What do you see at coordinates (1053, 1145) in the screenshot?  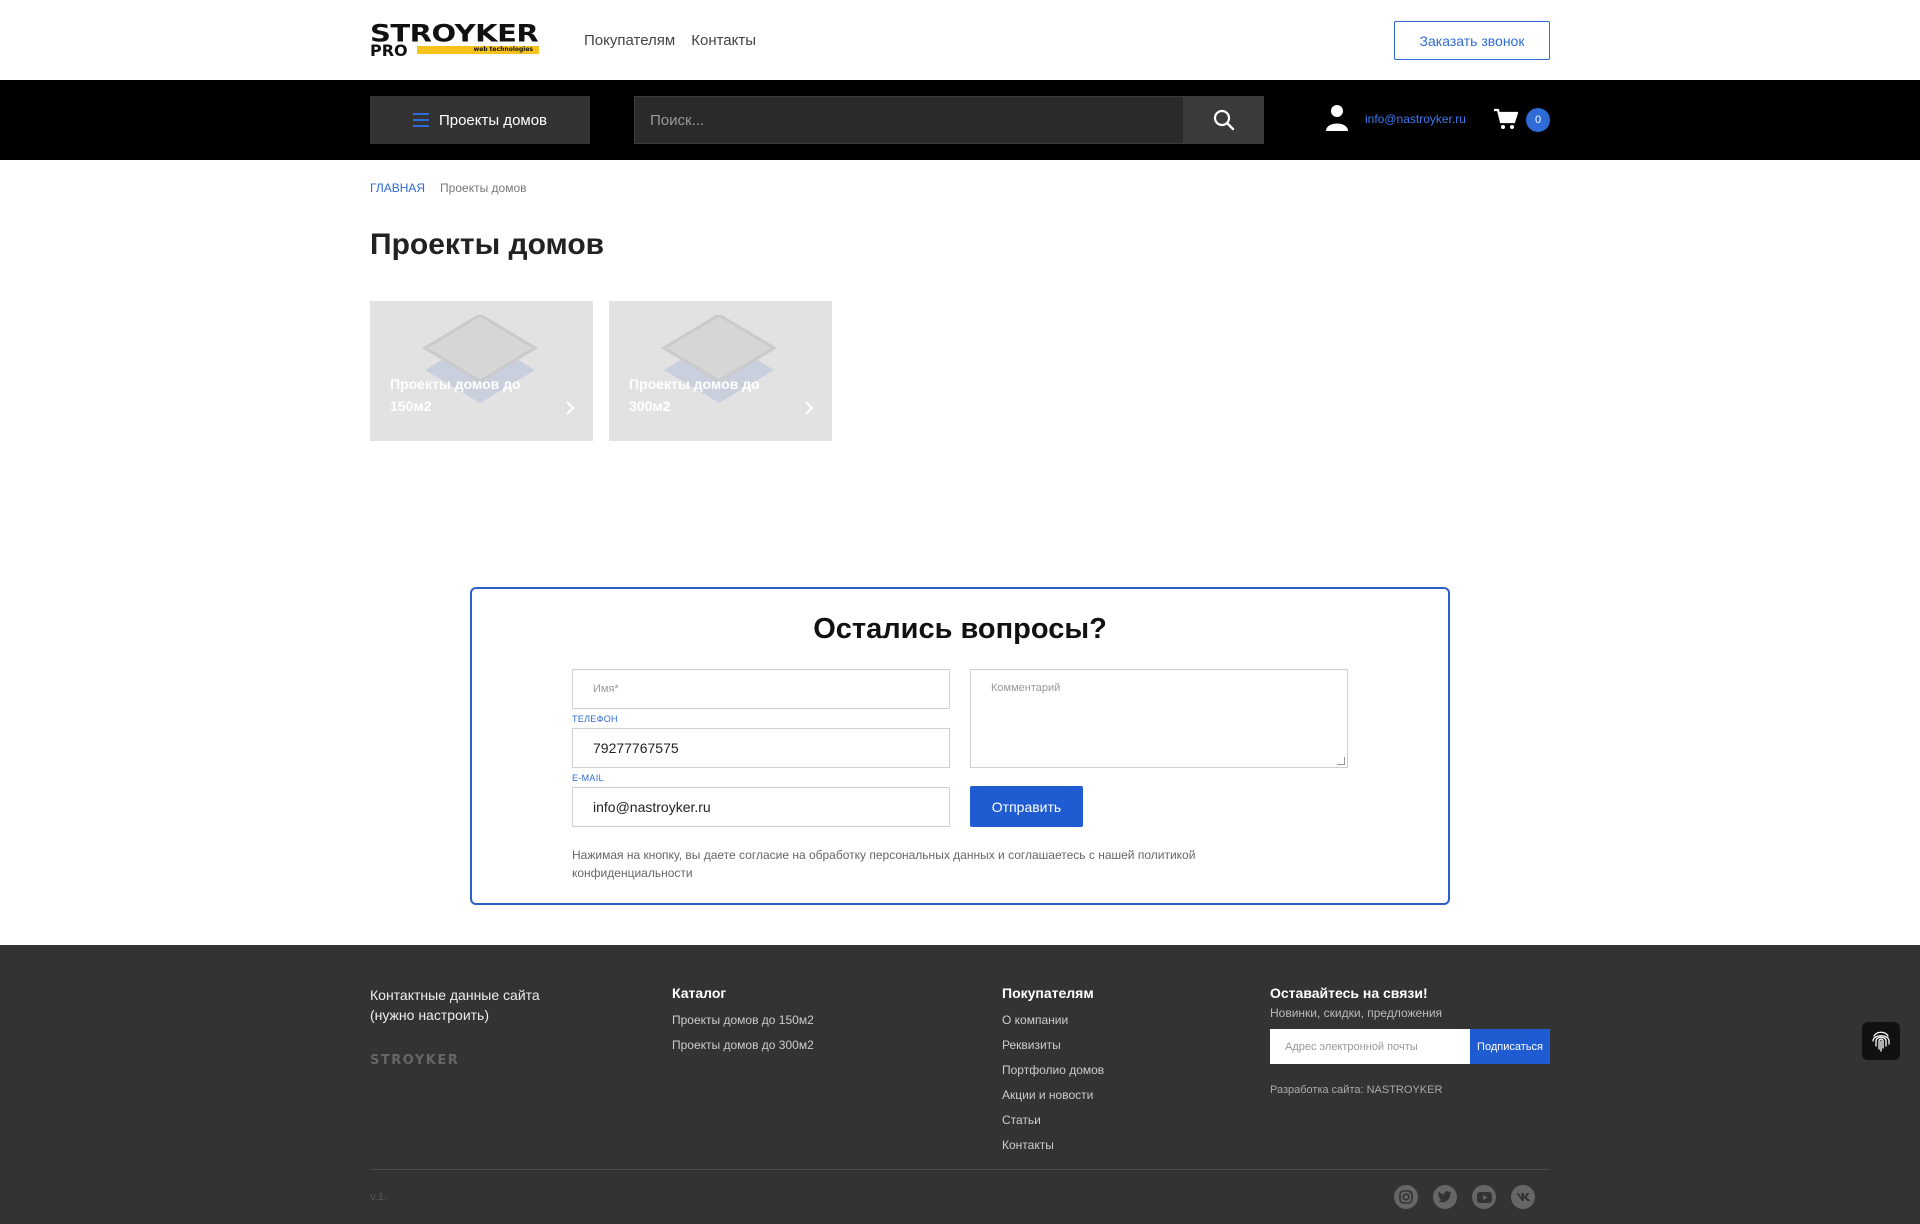 I see `footer-link: Контакты` at bounding box center [1053, 1145].